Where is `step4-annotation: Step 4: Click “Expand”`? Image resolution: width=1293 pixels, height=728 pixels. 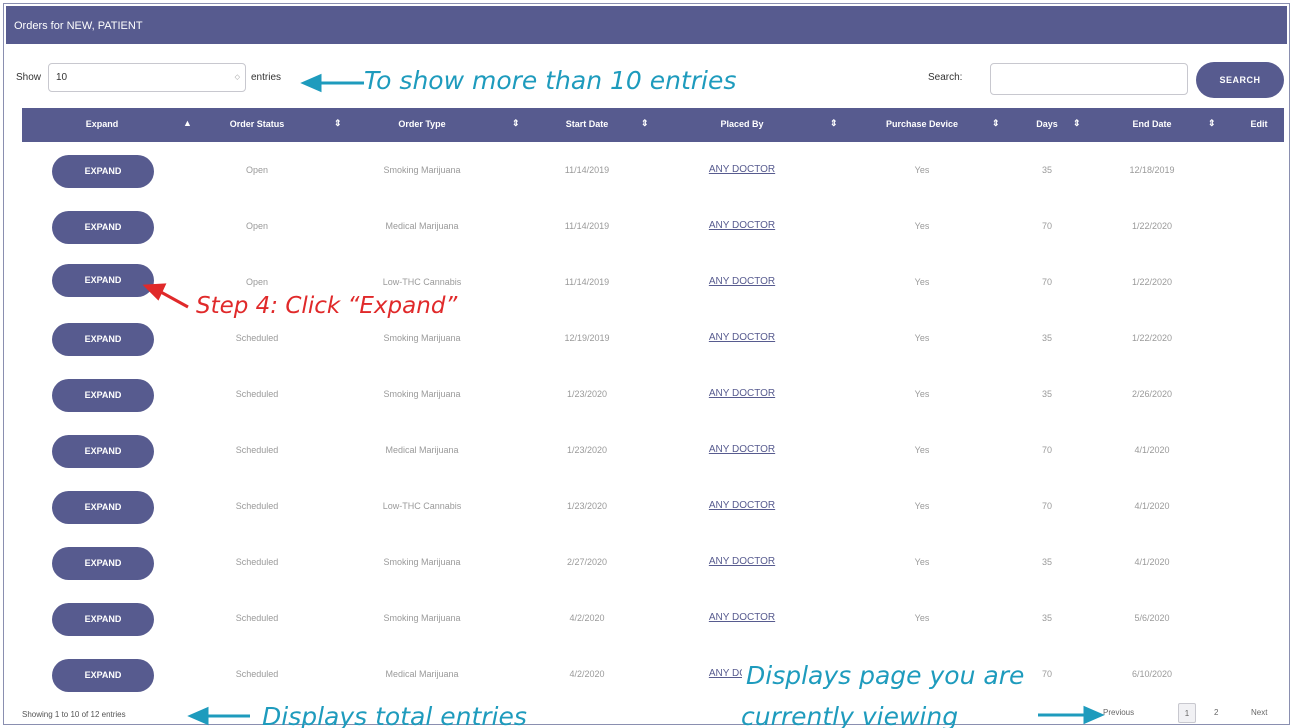
step4-annotation: Step 4: Click “Expand” is located at coordinates (327, 306).